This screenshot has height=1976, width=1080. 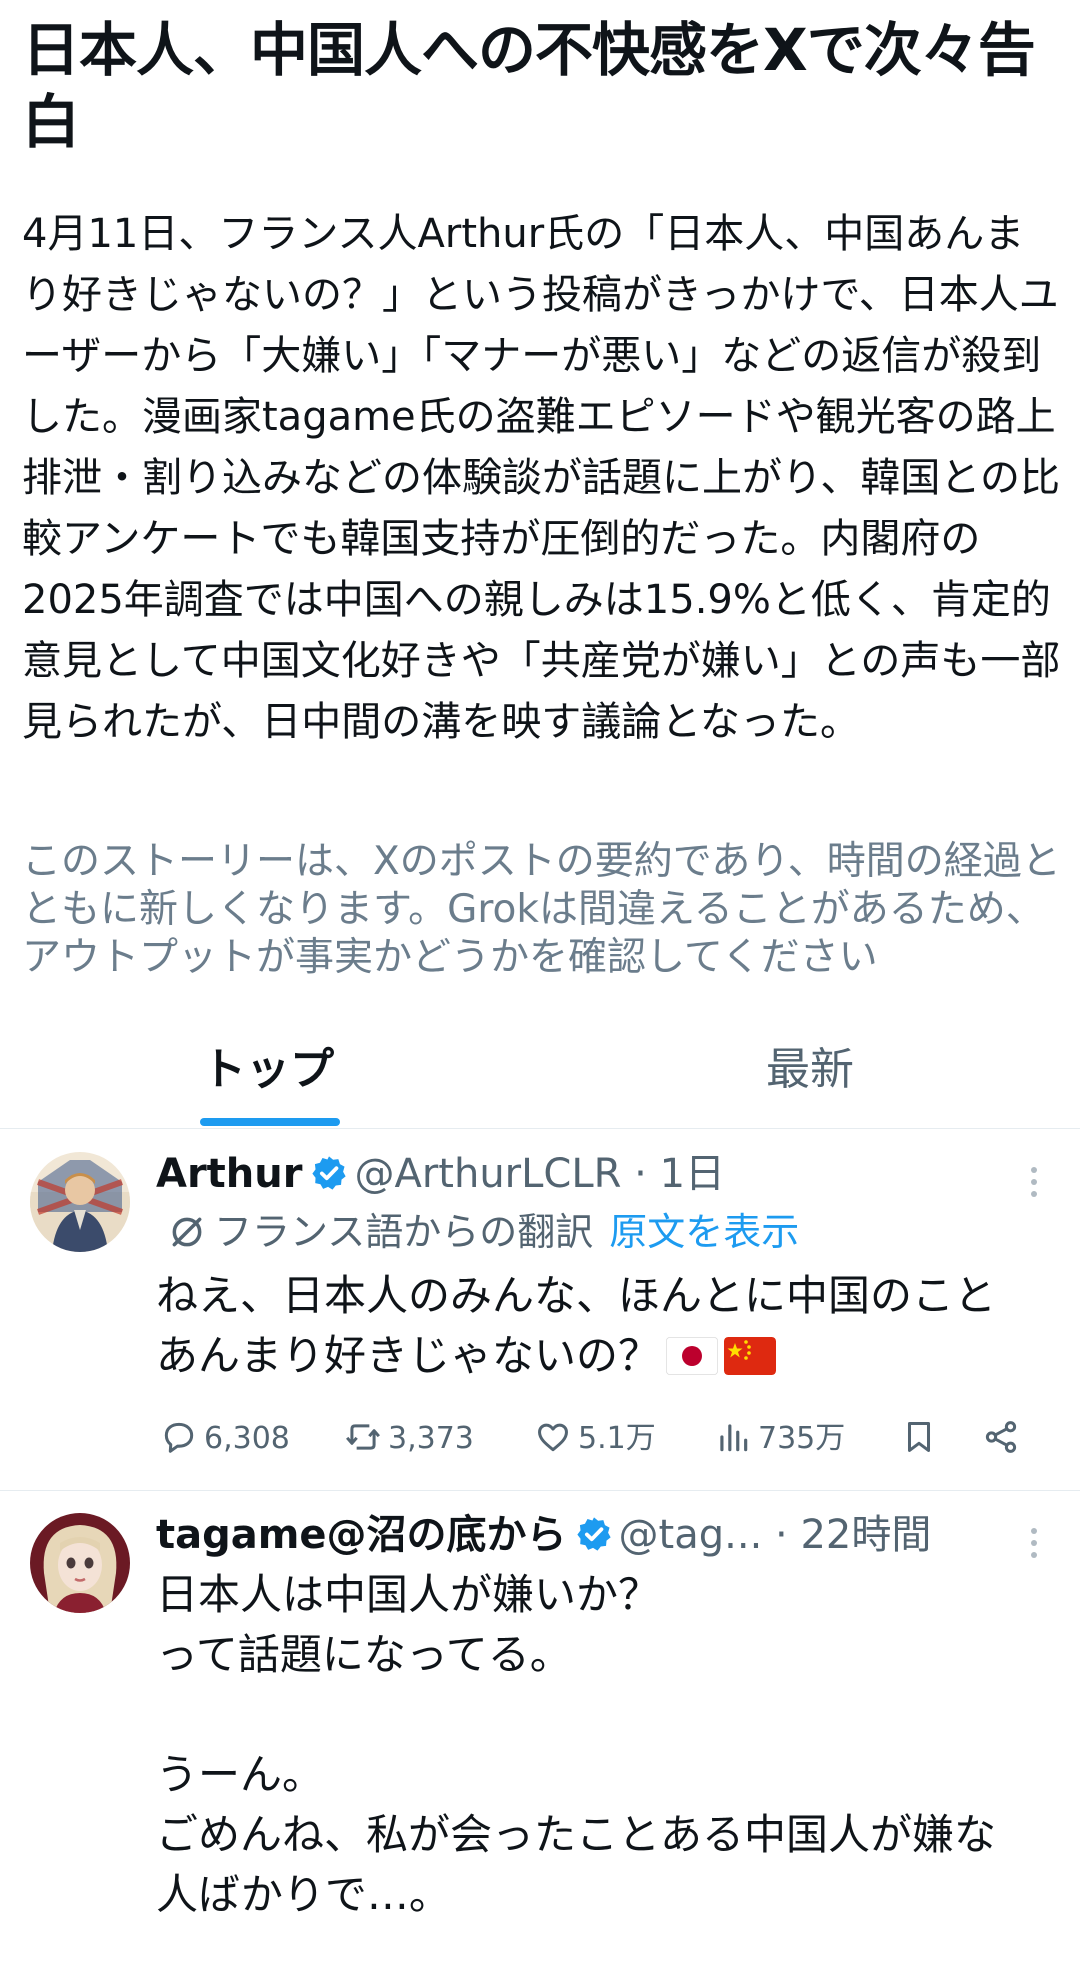 I want to click on author-name: Arthur, so click(x=229, y=1174).